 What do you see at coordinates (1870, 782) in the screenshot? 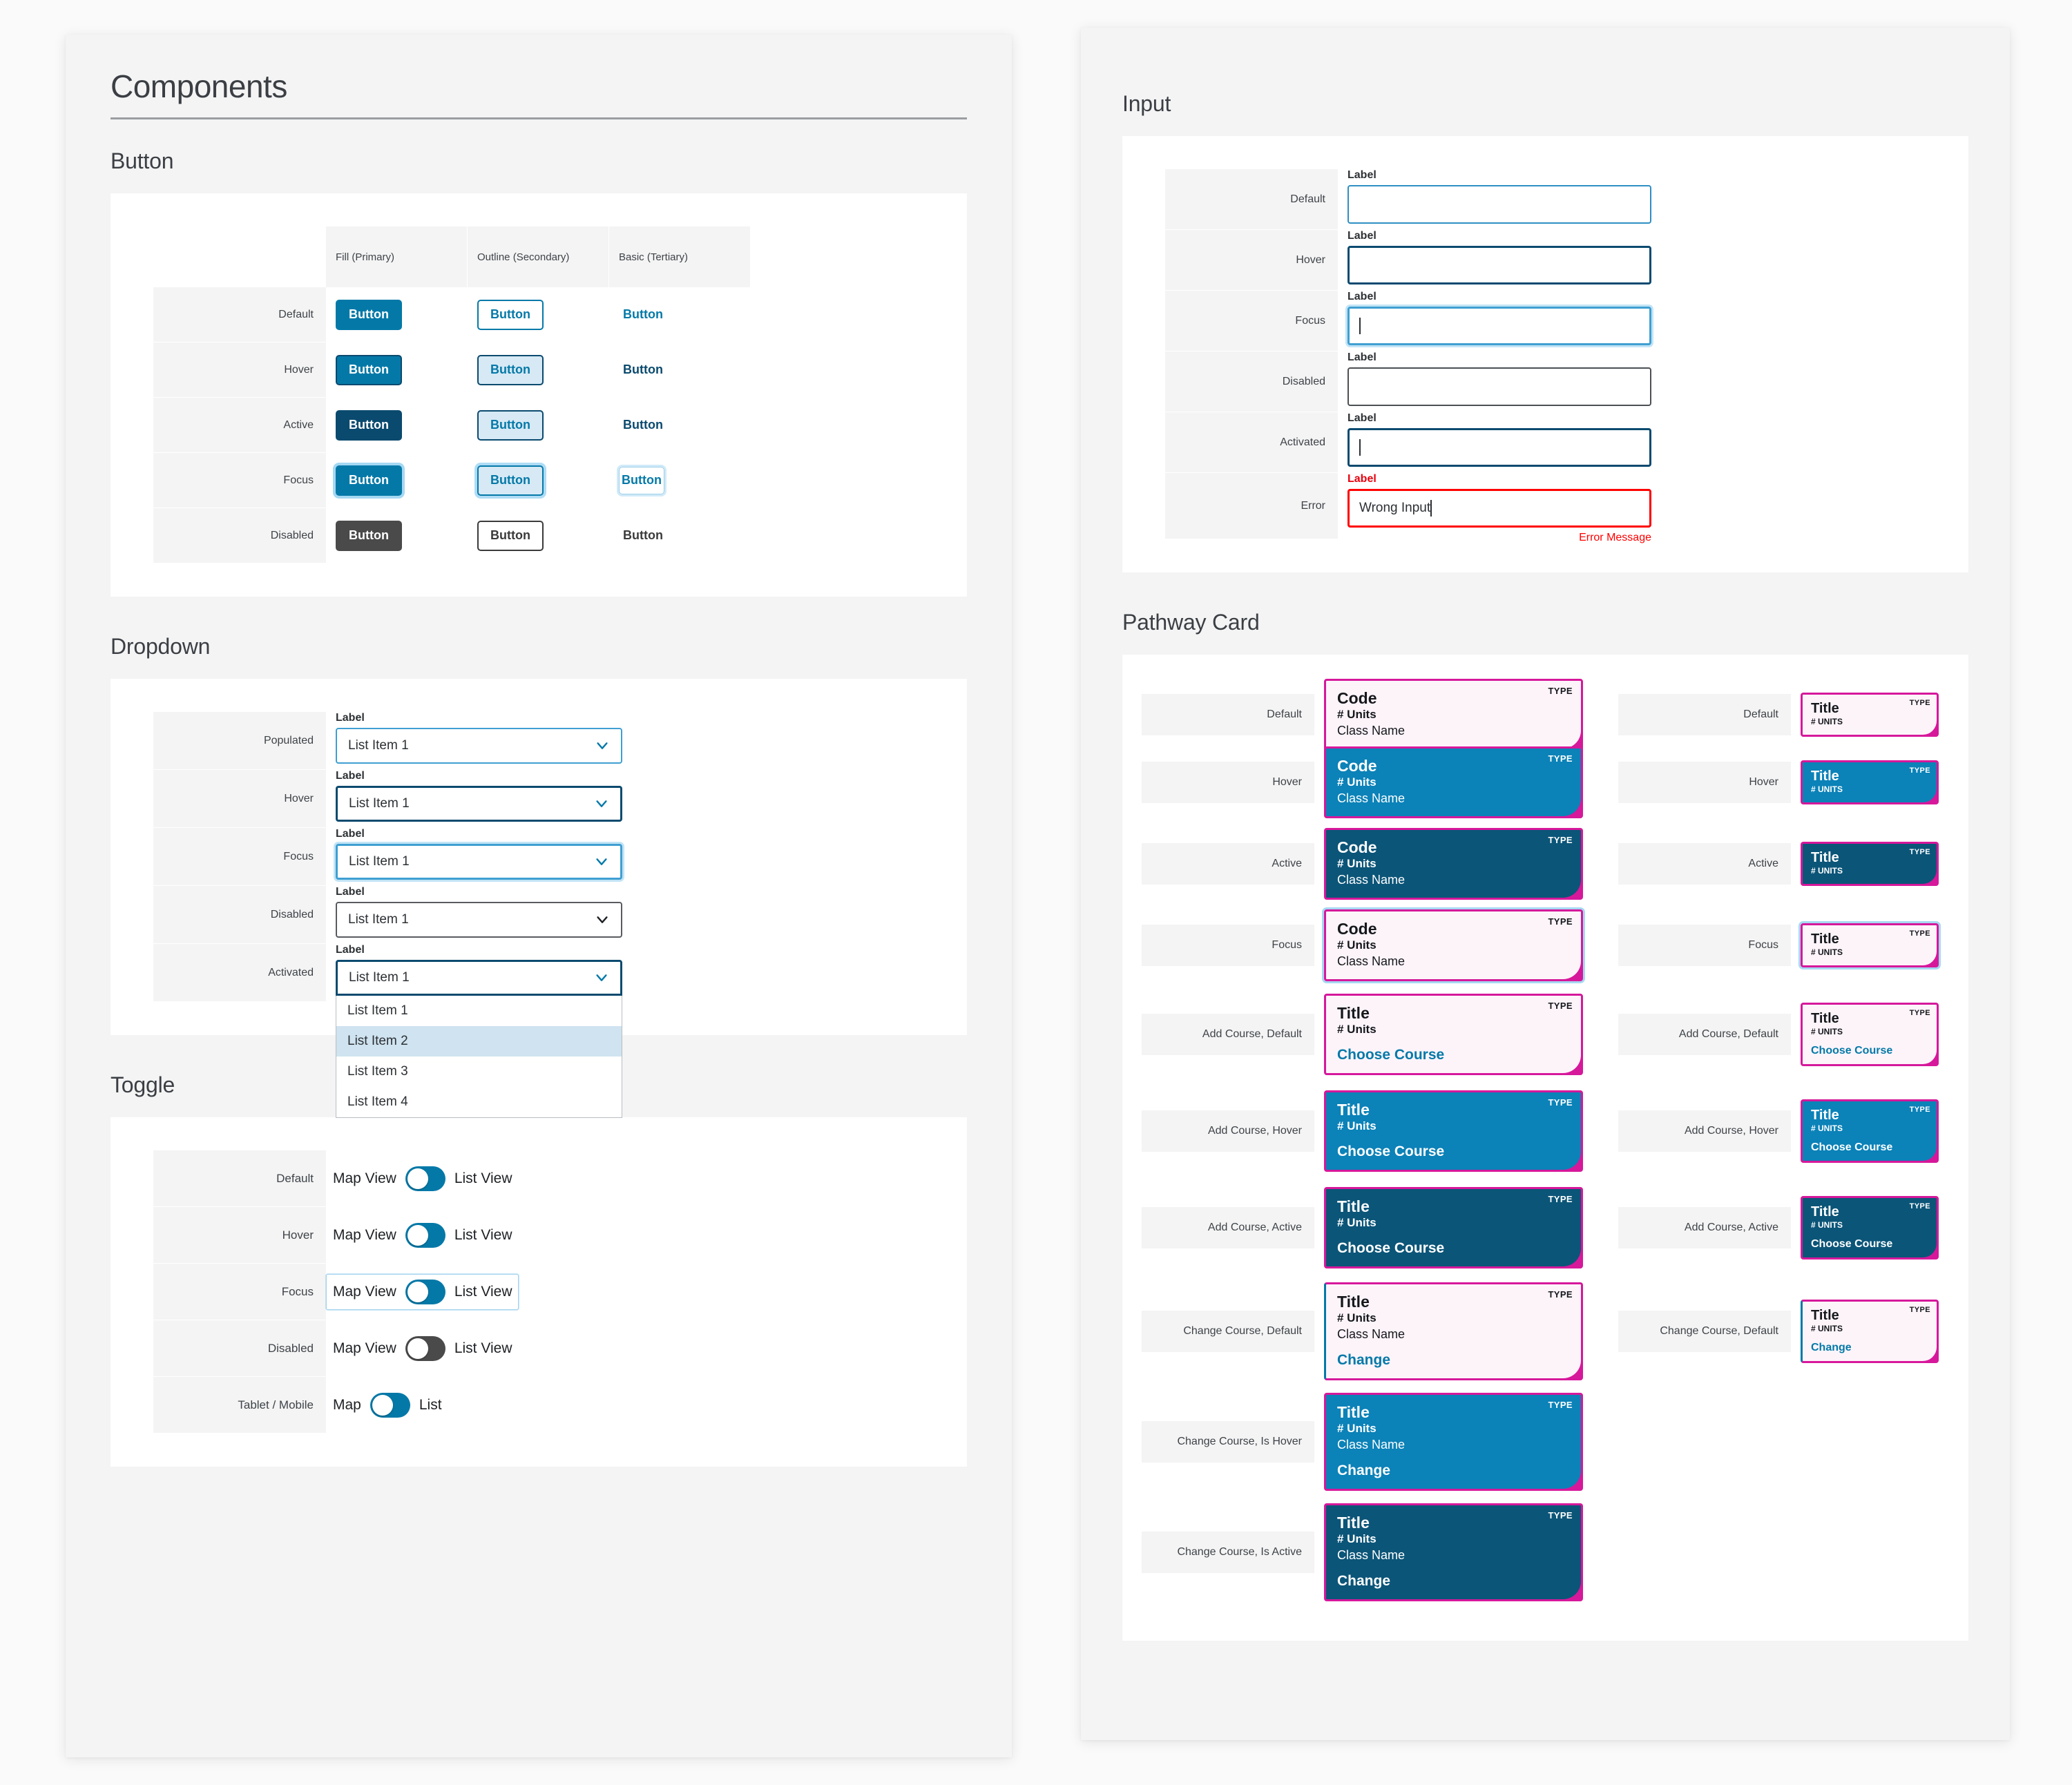
I see `pathway-mini-card-hover: TYPE Title # UNITS` at bounding box center [1870, 782].